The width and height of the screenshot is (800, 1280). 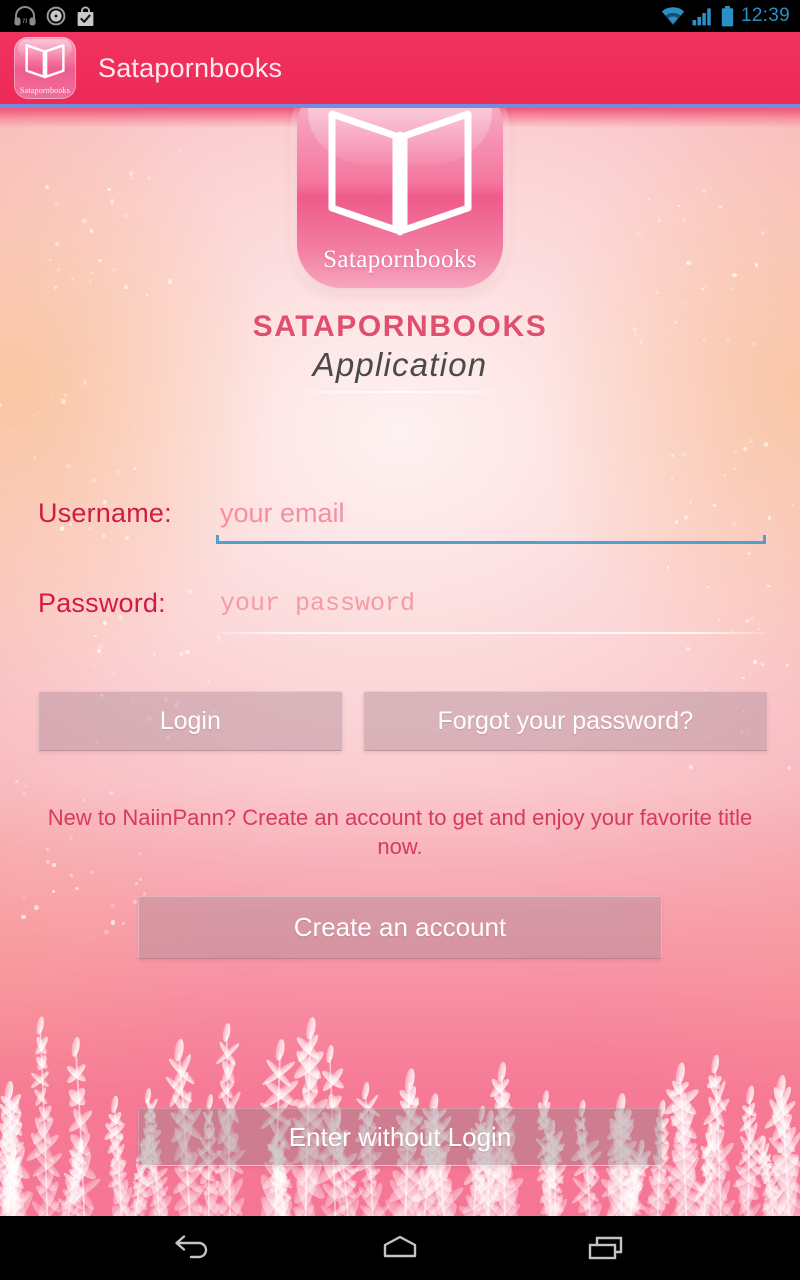 I want to click on open-book-icon-small, so click(x=45, y=61).